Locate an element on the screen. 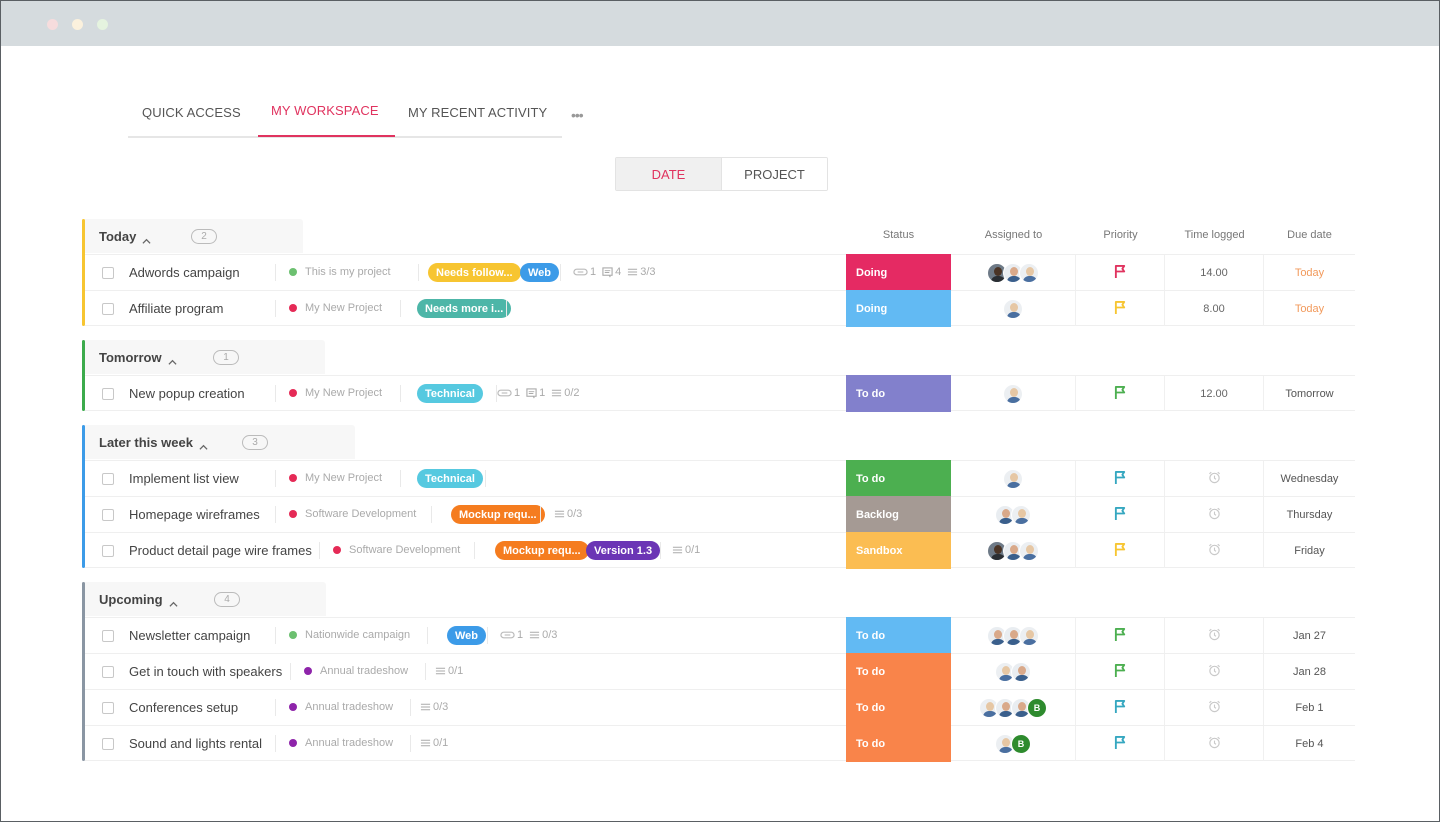  group-header: Tomorrow 1 is located at coordinates (205, 357).